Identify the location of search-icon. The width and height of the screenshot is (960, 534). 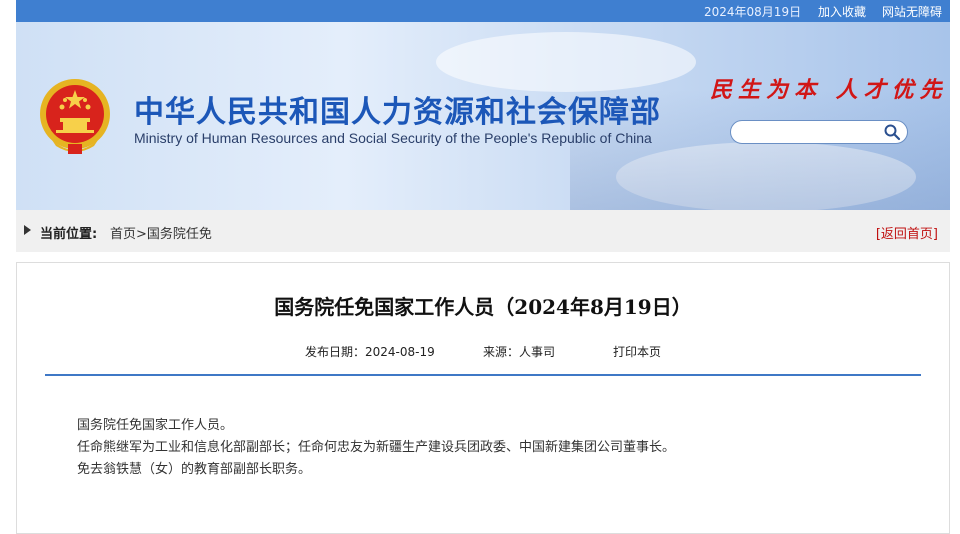
(892, 132).